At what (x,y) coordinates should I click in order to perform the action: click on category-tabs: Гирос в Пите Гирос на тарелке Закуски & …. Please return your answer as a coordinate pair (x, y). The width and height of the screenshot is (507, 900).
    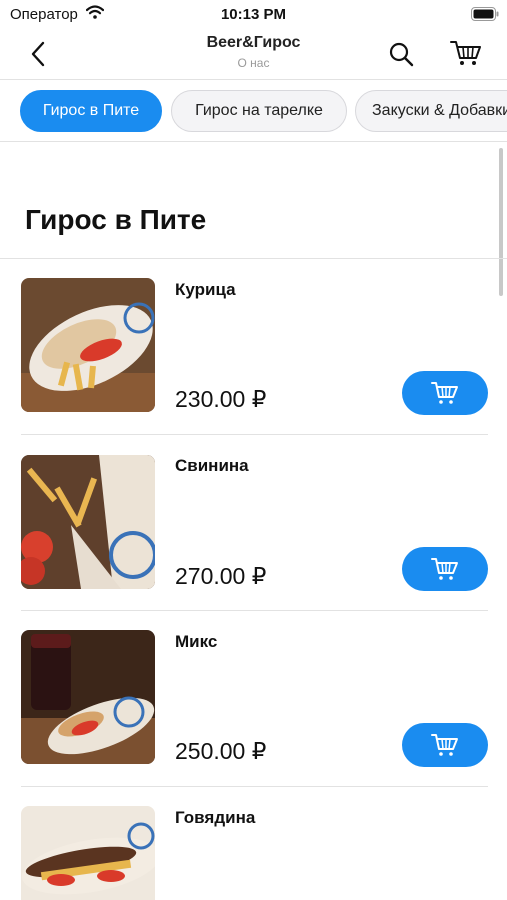
    Looking at the image, I should click on (253, 111).